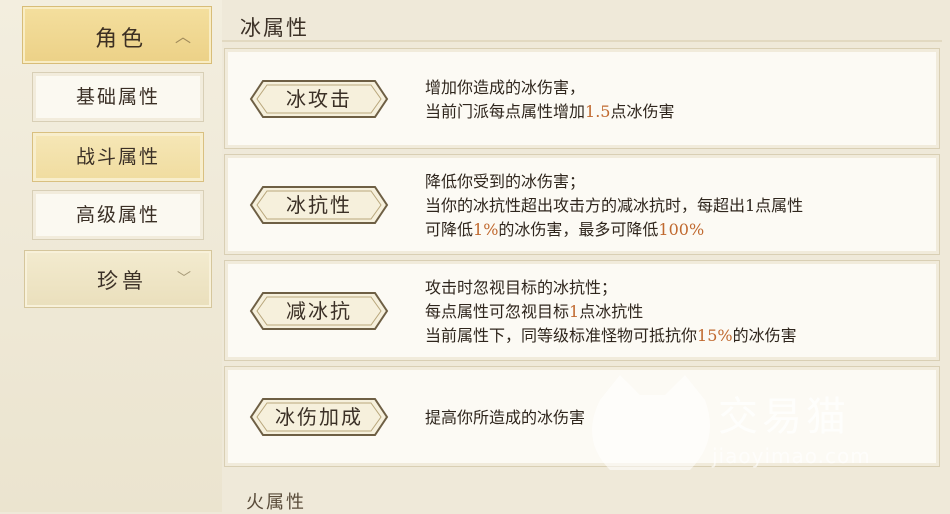 The width and height of the screenshot is (950, 514). Describe the element at coordinates (764, 335) in the screenshot. I see `description-text: 的冰伤害` at that location.